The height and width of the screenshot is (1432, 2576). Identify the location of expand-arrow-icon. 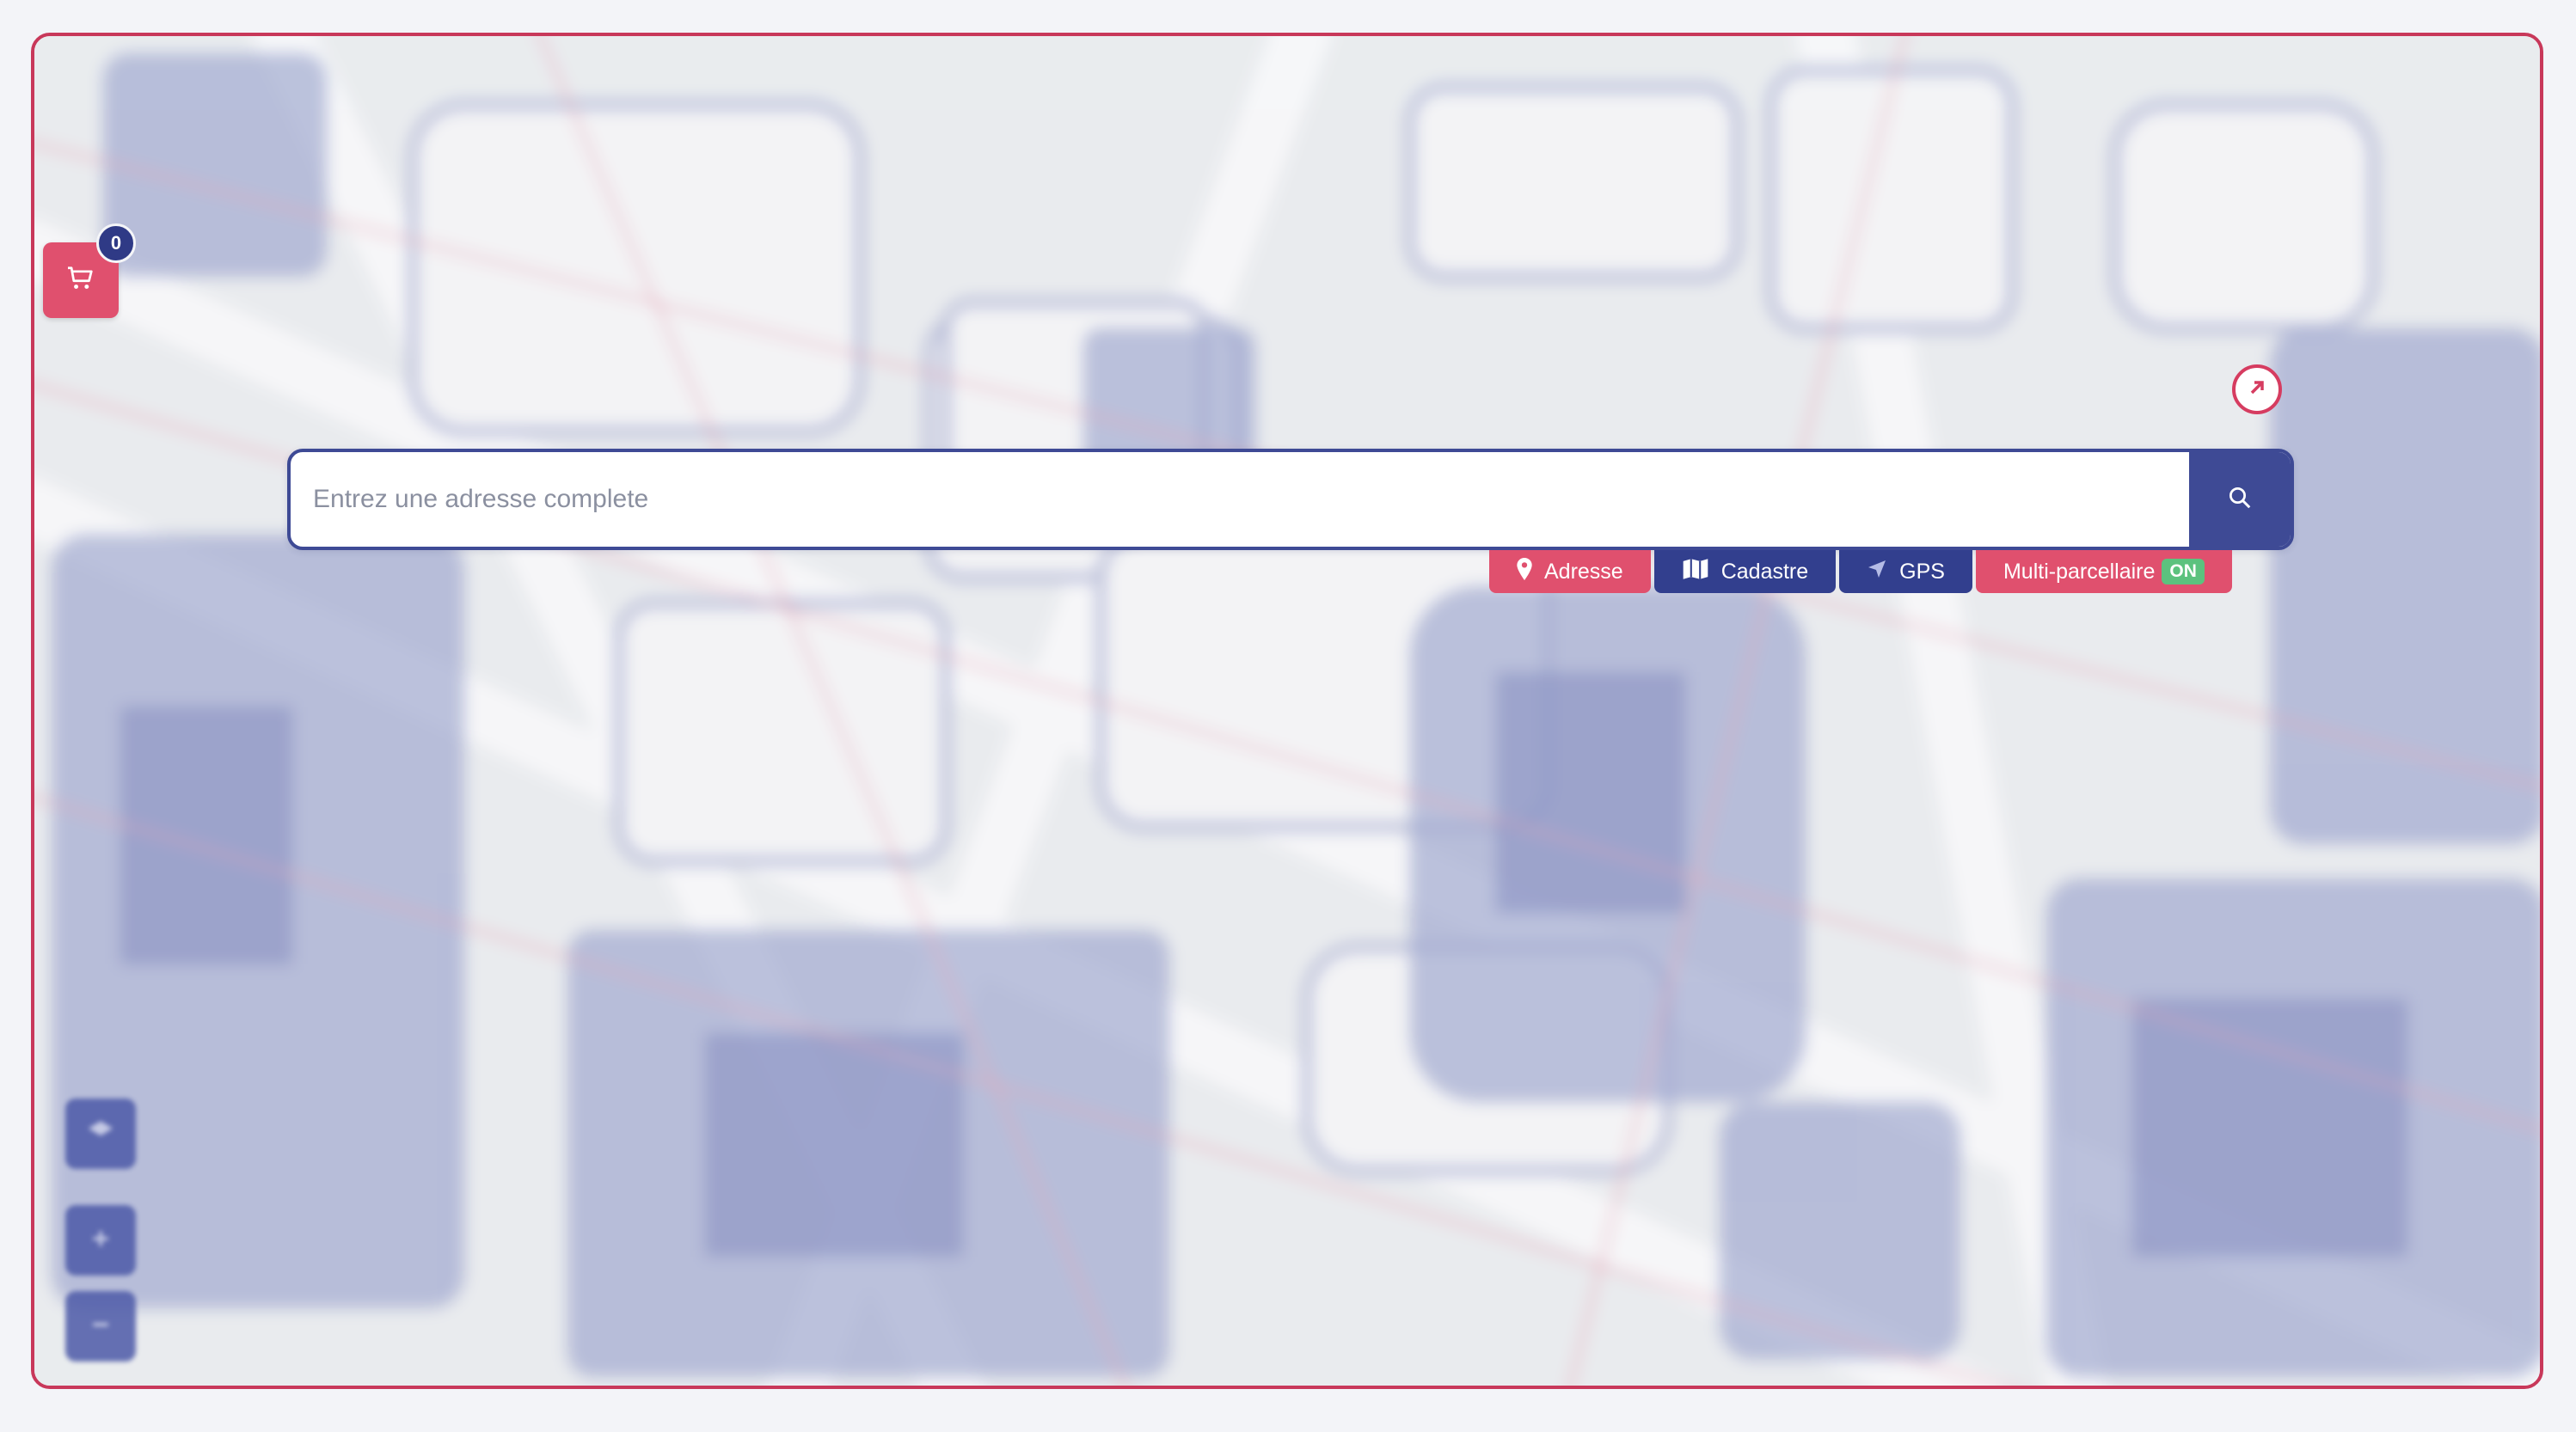
(2257, 389).